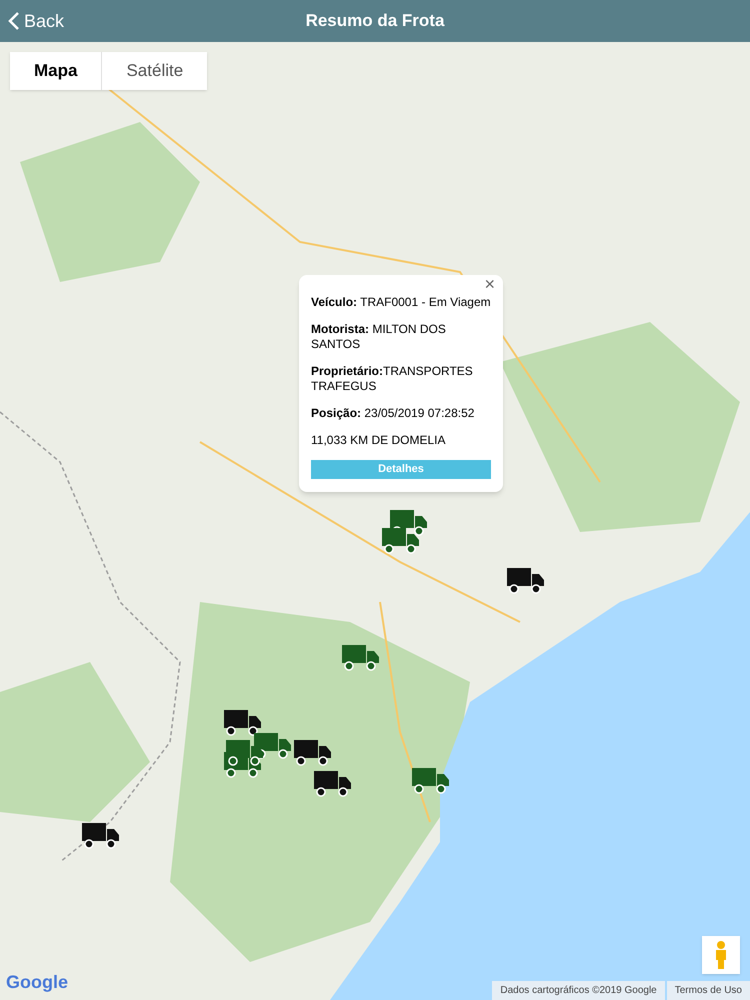 This screenshot has width=750, height=1000. Describe the element at coordinates (37, 982) in the screenshot. I see `google-logo: Google` at that location.